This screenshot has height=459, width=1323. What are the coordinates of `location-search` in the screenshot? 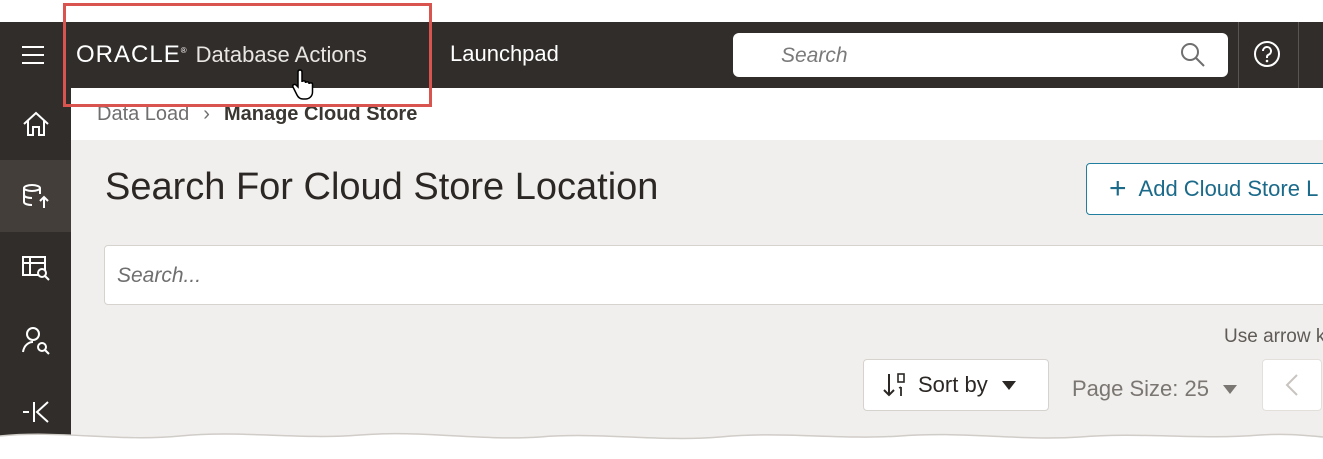 It's located at (713, 275).